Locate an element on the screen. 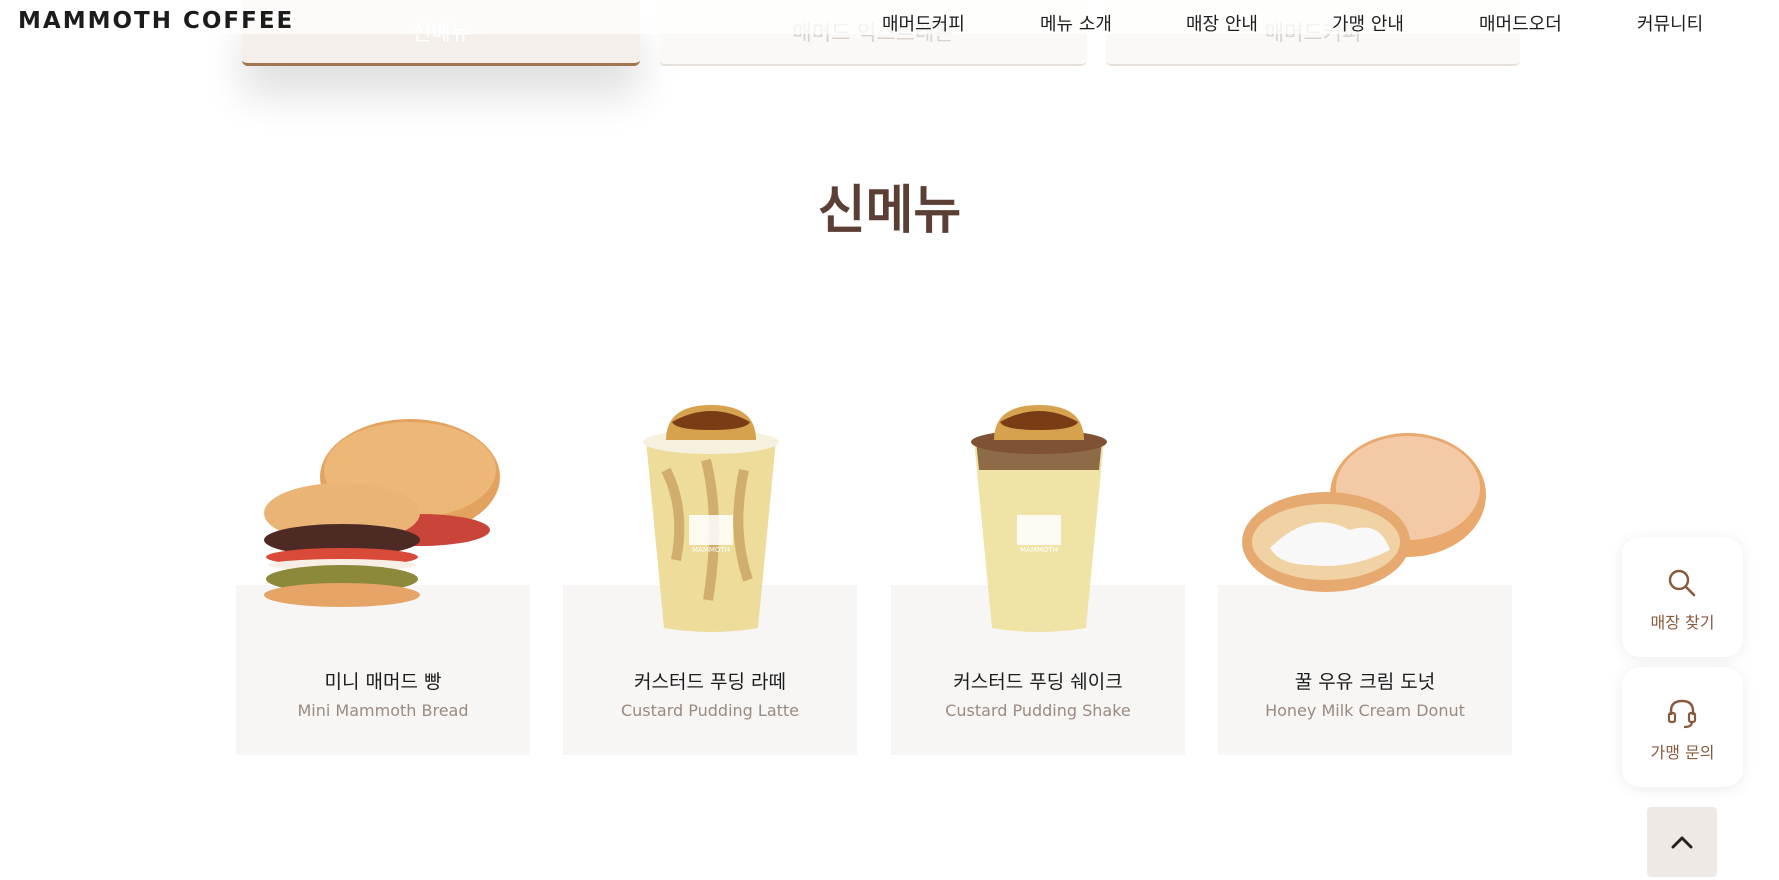 This screenshot has height=880, width=1779. store-finder-label: 매장 찾기 is located at coordinates (1682, 622).